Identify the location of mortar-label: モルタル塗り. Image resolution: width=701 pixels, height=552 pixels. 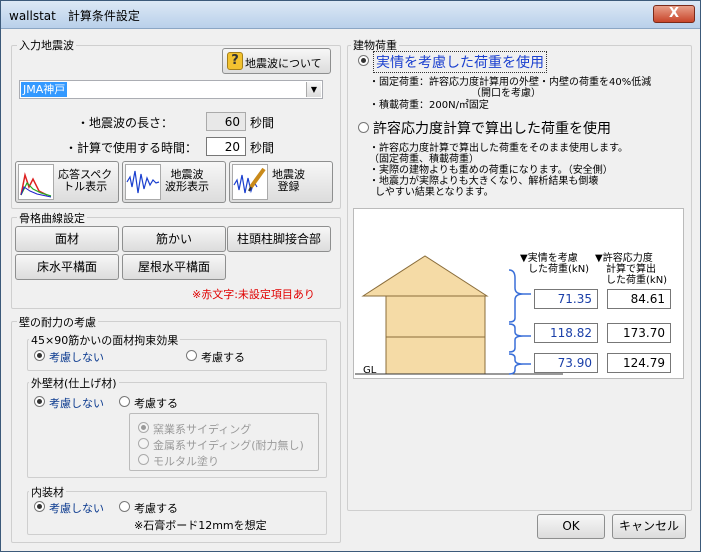
(186, 461).